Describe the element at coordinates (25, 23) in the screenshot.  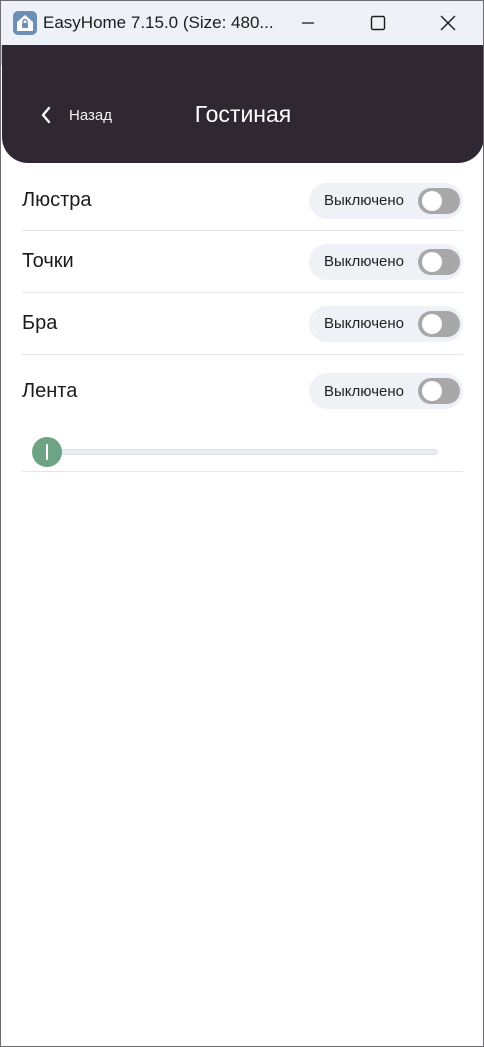
I see `home-lock-icon` at that location.